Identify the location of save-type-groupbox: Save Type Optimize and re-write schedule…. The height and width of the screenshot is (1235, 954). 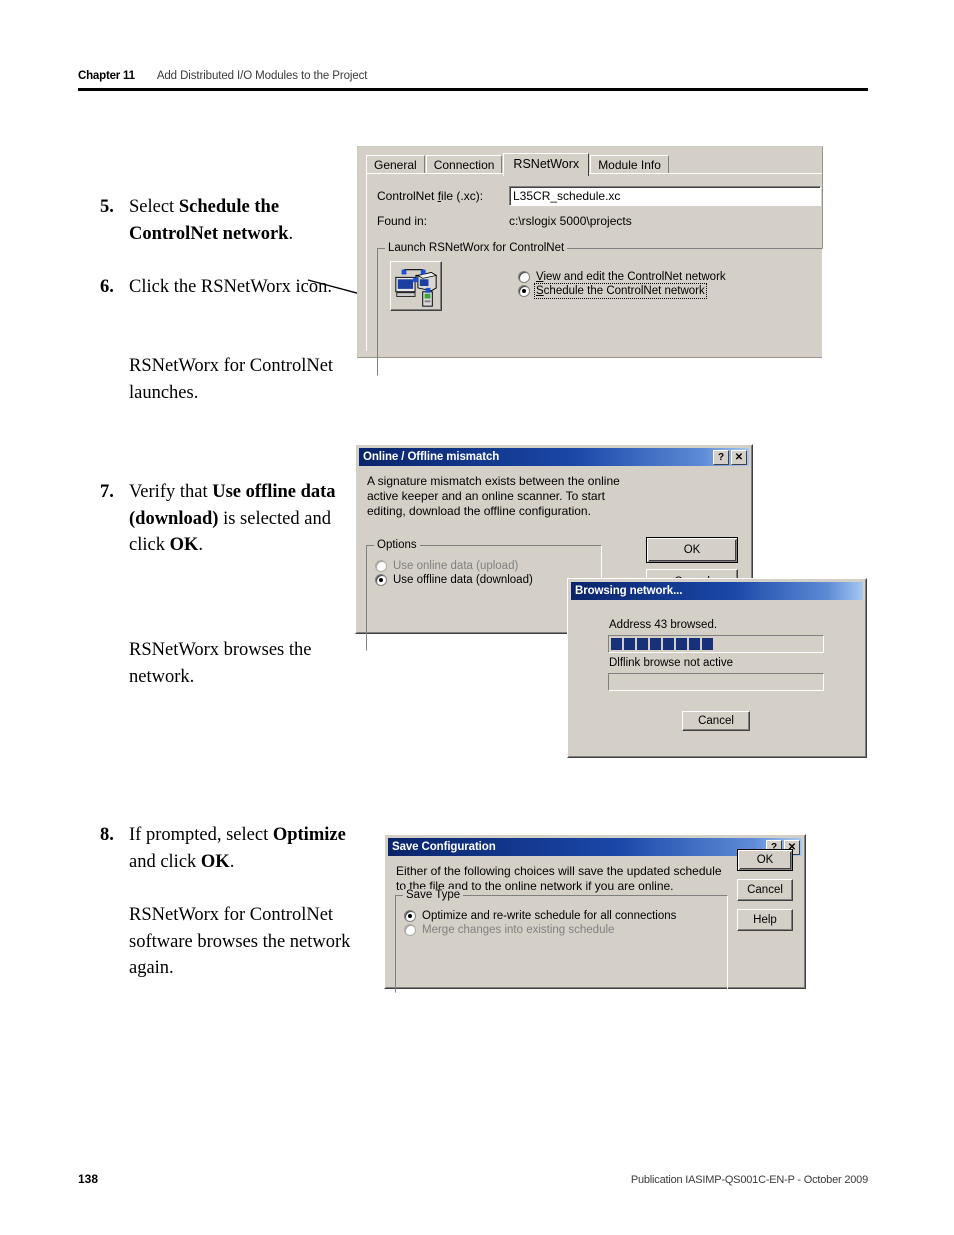
(561, 941).